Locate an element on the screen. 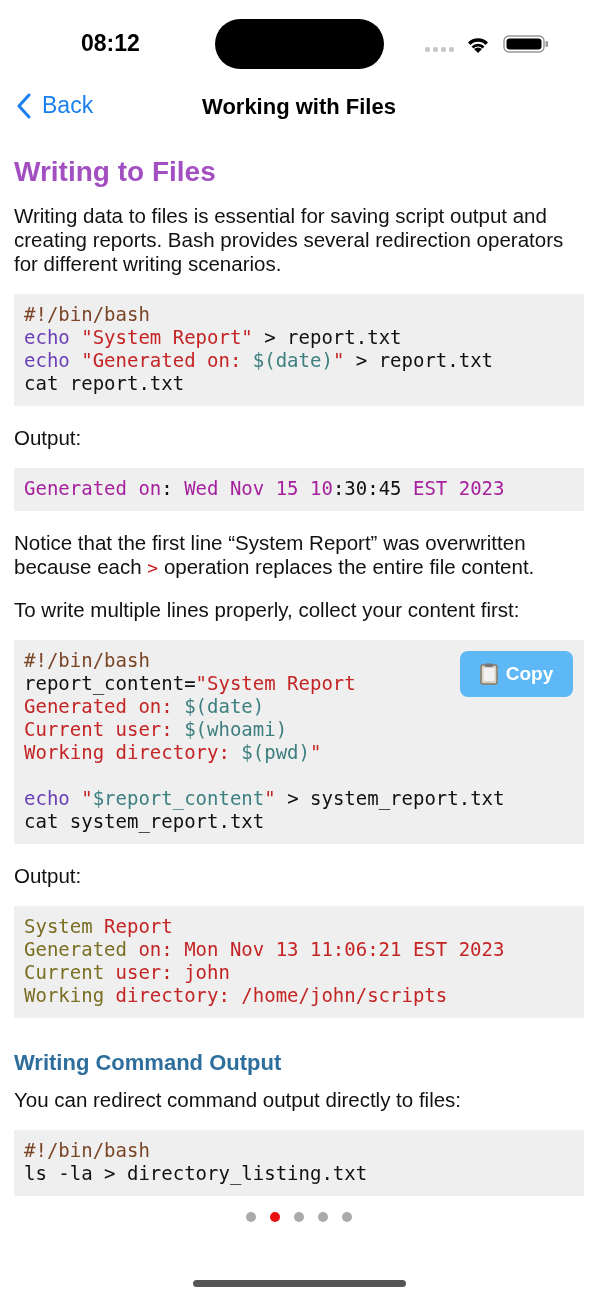 The height and width of the screenshot is (1300, 598). code-line: echo "System Report" > report.txt is located at coordinates (213, 337).